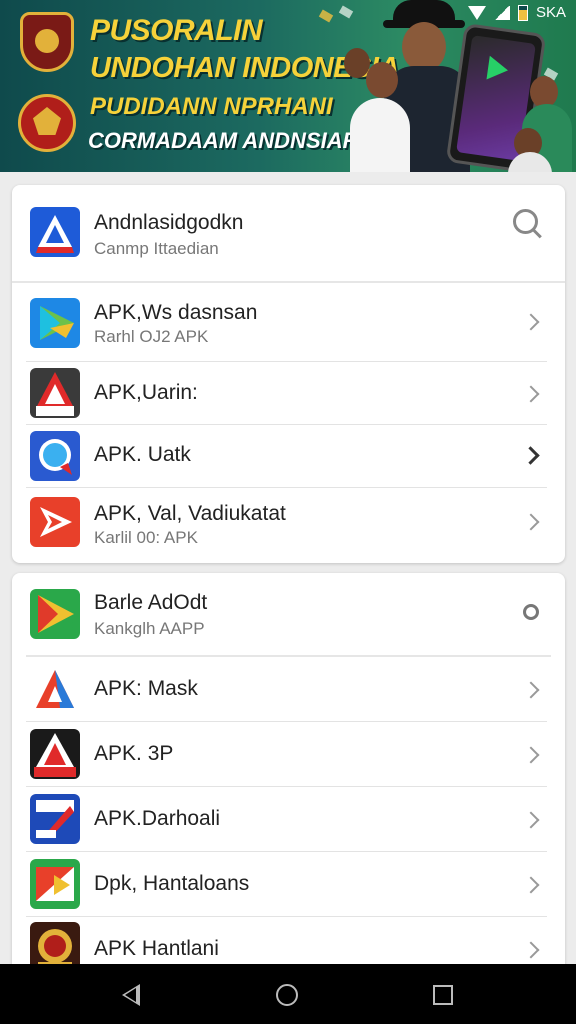 The height and width of the screenshot is (1024, 576). Describe the element at coordinates (157, 818) in the screenshot. I see `item-title: APK.Darhoali` at that location.